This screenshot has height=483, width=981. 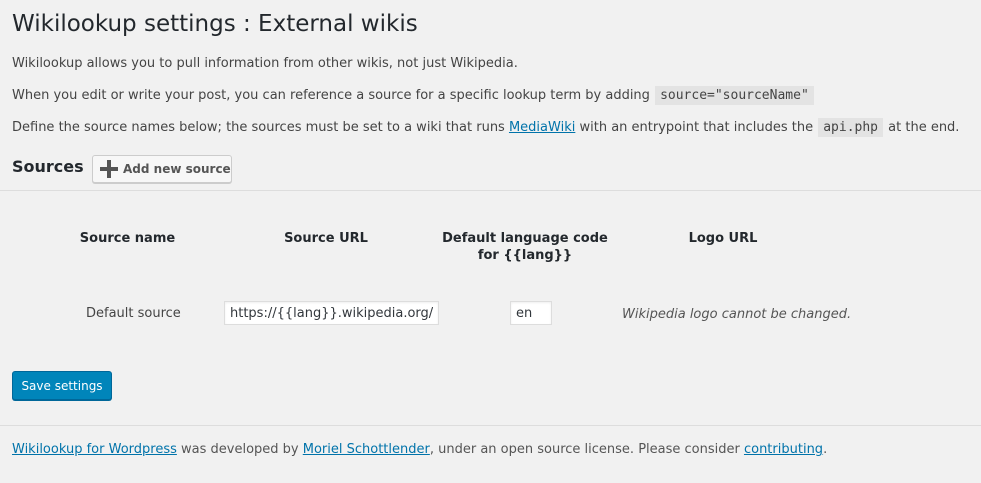 I want to click on column-header-language-code: Default language code for {{lang}}, so click(x=525, y=247).